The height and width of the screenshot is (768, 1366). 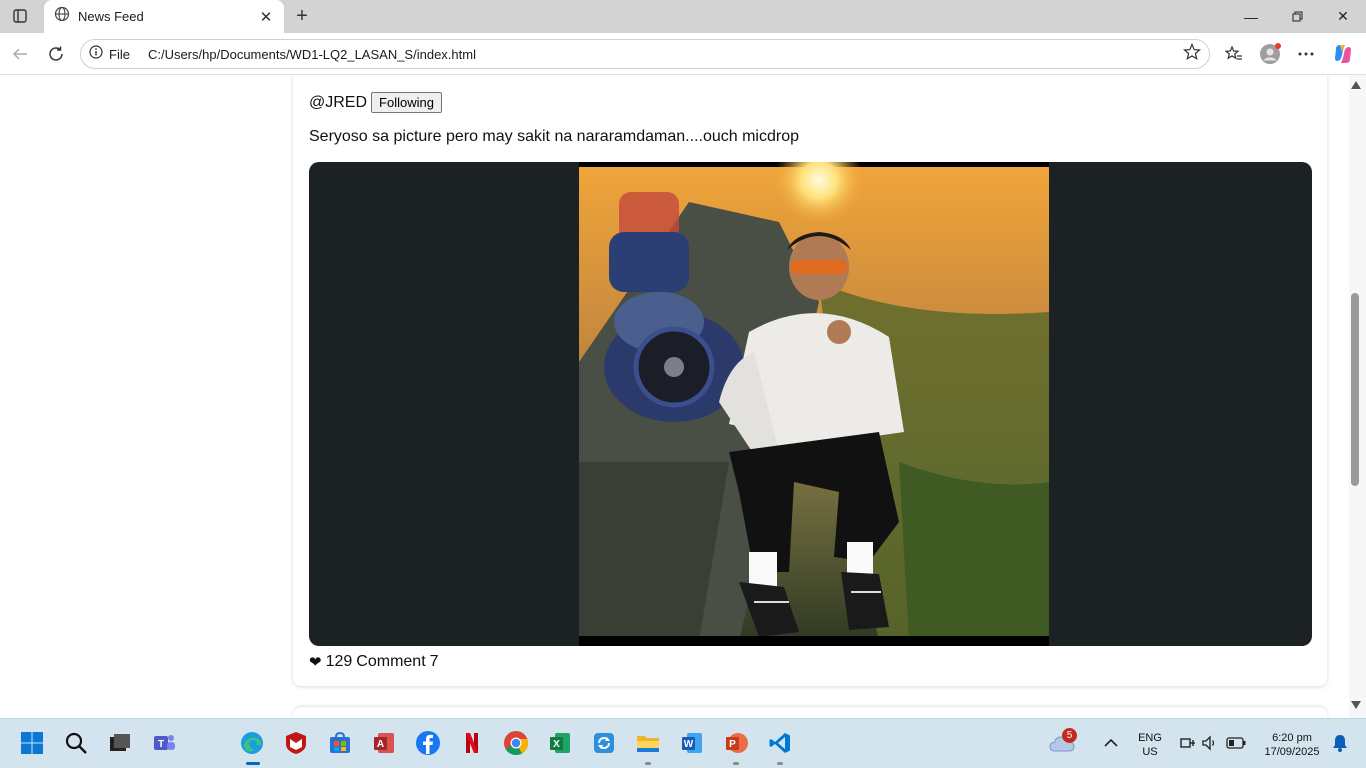 What do you see at coordinates (164, 16) in the screenshot?
I see `browser-tab: News Feed ✕` at bounding box center [164, 16].